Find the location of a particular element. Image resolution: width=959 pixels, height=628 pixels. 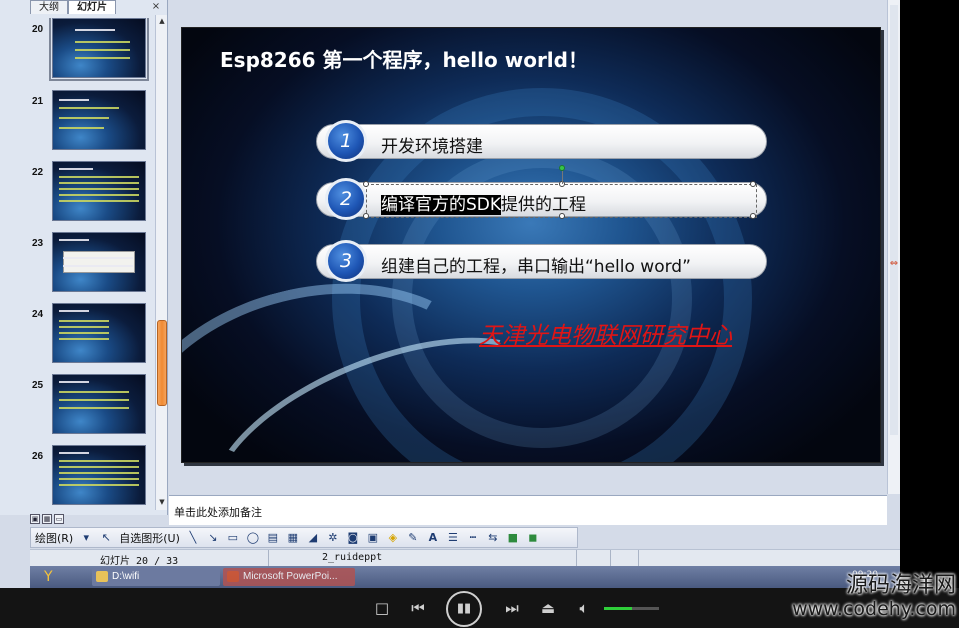

slide-thumbnail-26: 26 is located at coordinates (77, 476).